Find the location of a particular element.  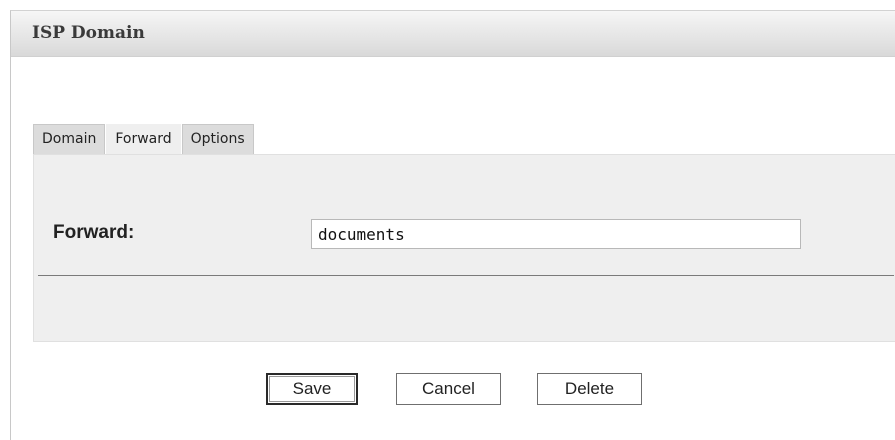

action-buttons: Save Cancel Delete is located at coordinates (453, 389).